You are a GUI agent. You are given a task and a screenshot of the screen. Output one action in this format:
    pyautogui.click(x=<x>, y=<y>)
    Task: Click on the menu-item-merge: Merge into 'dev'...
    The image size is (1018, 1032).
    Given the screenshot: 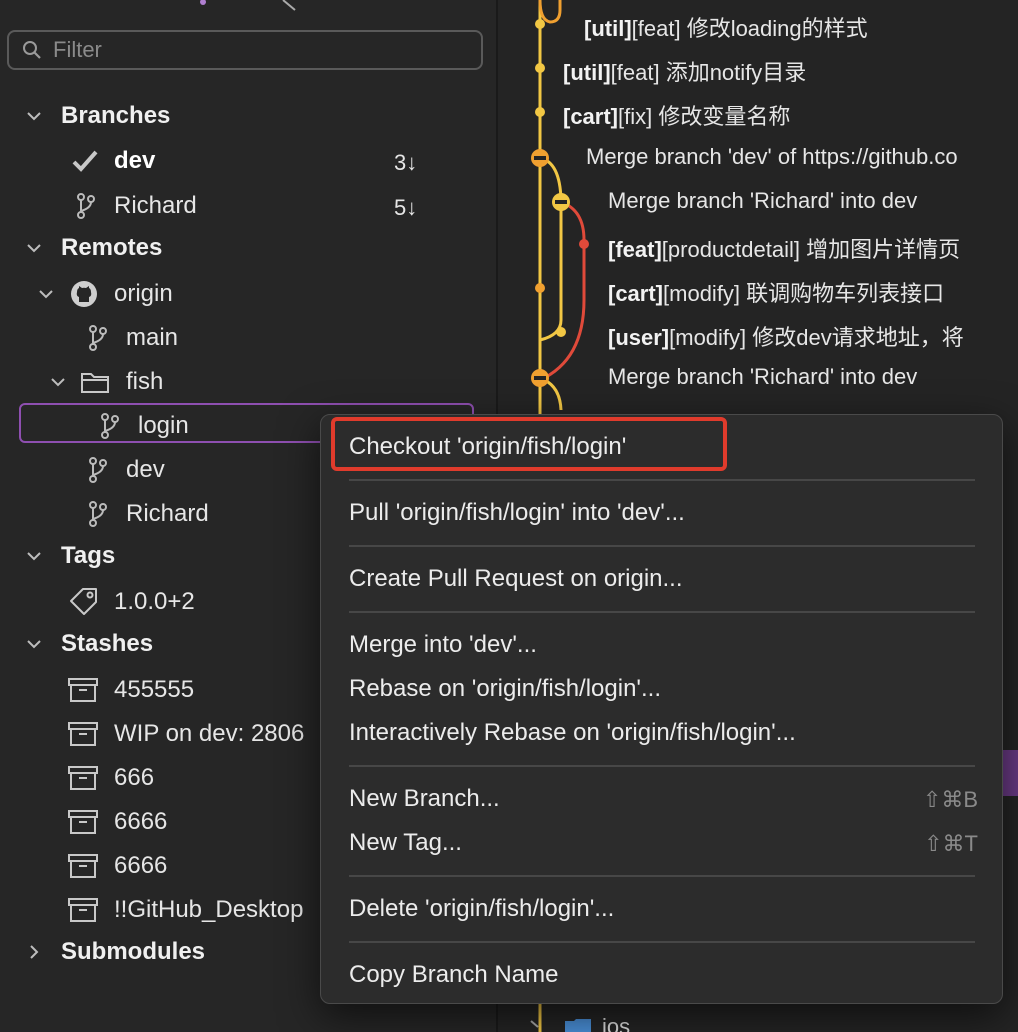 What is the action you would take?
    pyautogui.click(x=443, y=645)
    